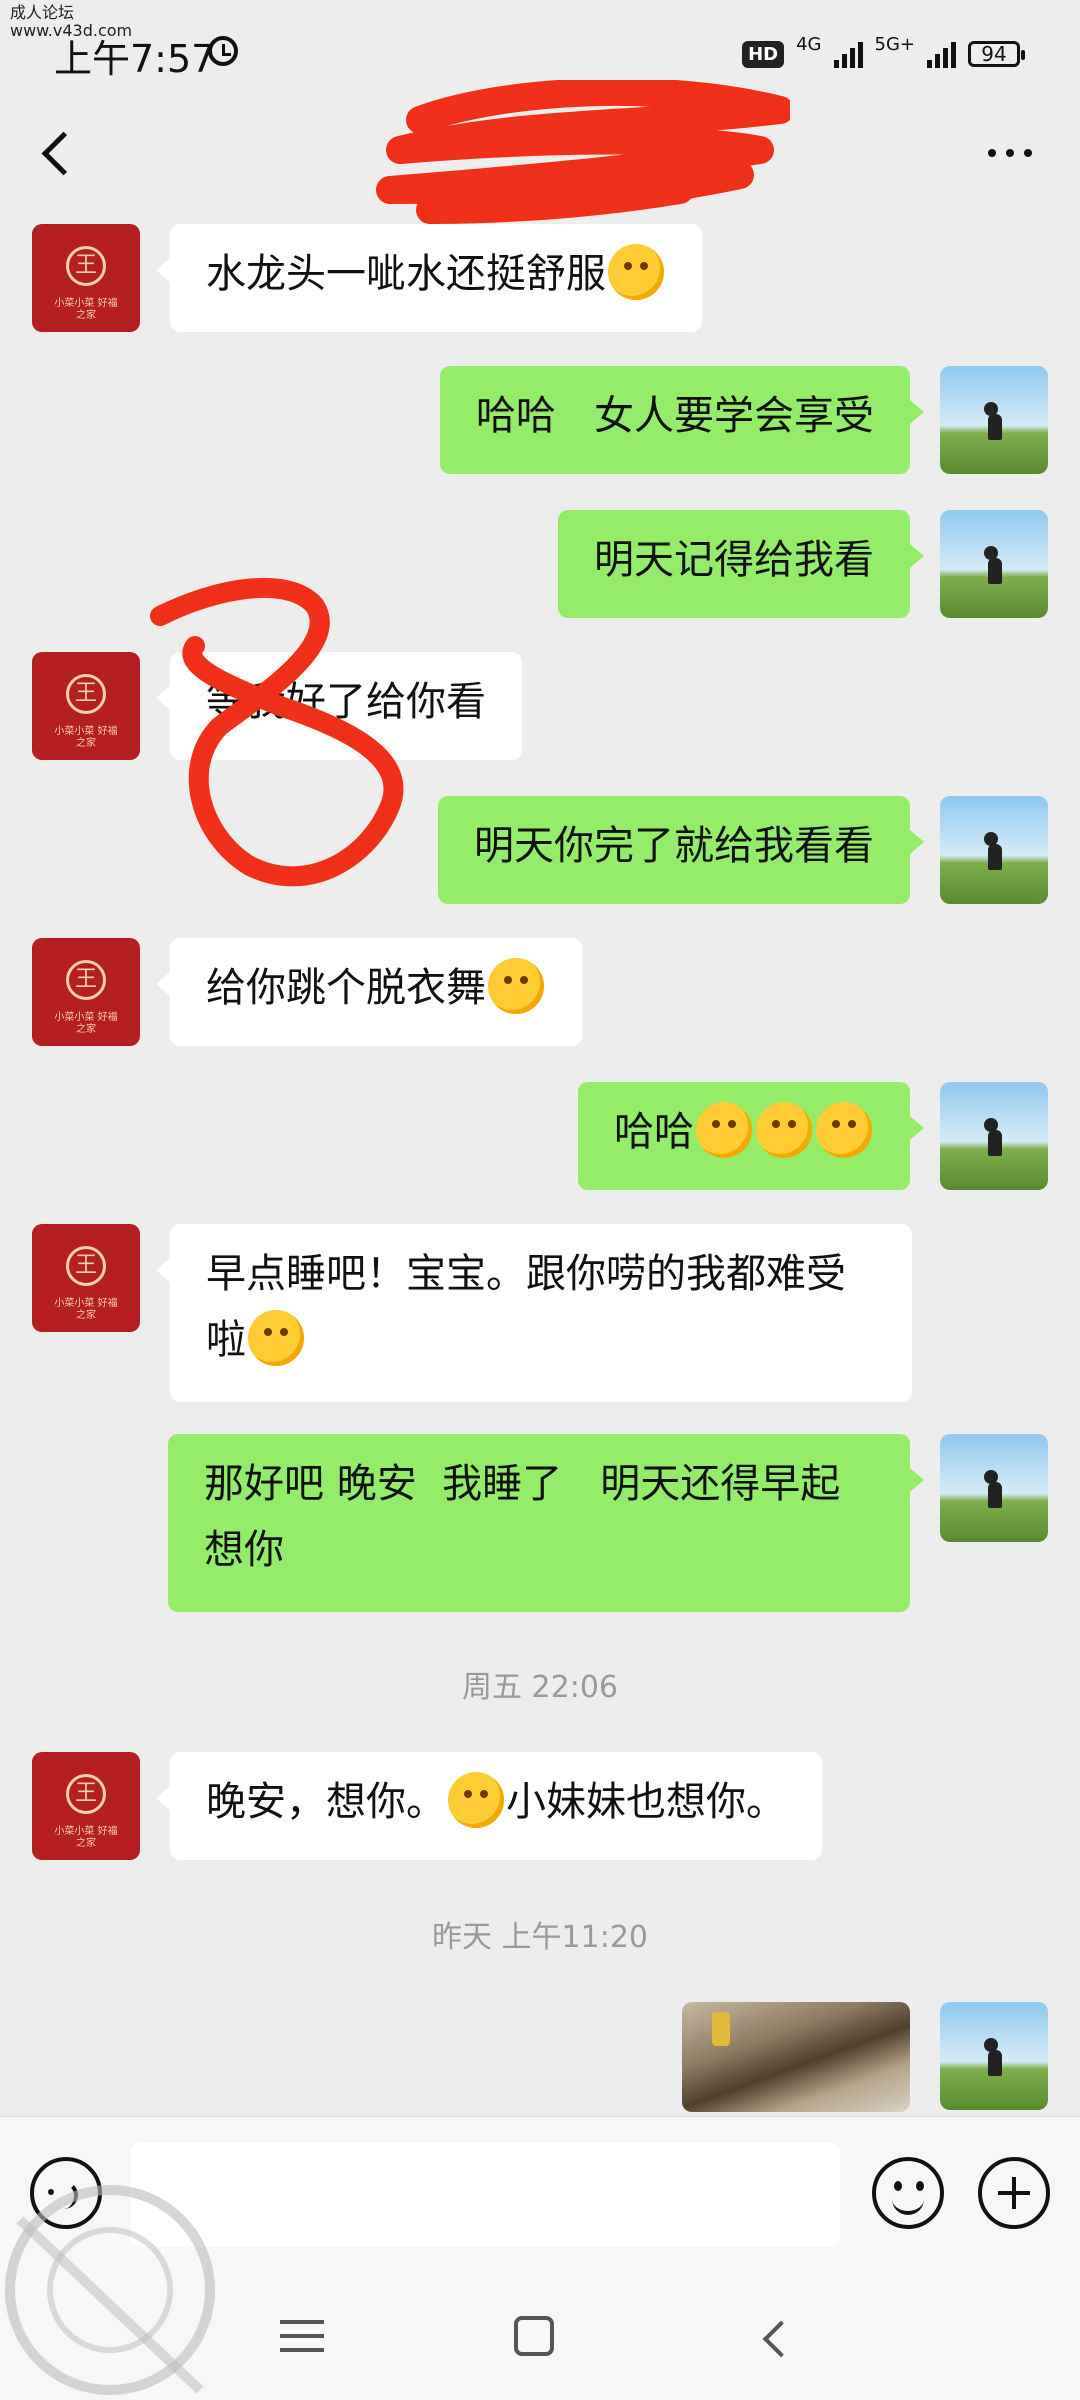 This screenshot has height=2400, width=1080. Describe the element at coordinates (326, 1802) in the screenshot. I see `message-text: 晚安，想你。` at that location.